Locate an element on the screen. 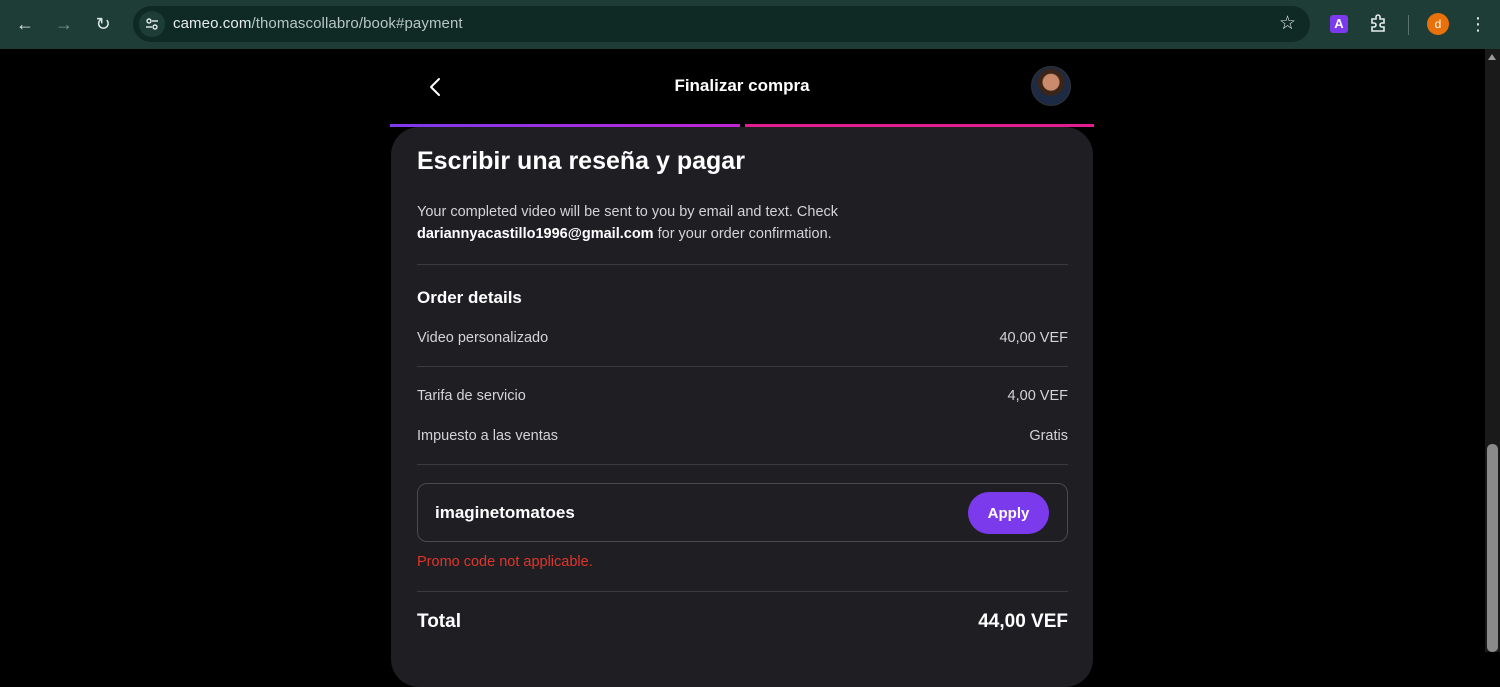  extensions-puzzle-icon is located at coordinates (1379, 25).